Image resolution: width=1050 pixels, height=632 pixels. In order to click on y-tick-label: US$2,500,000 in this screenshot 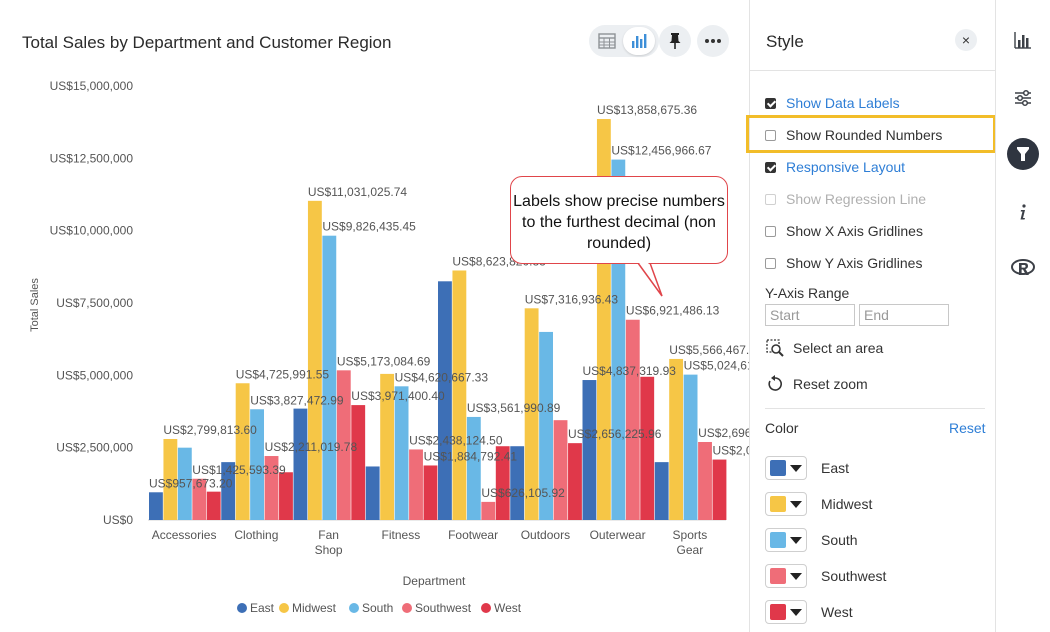, I will do `click(94, 448)`.